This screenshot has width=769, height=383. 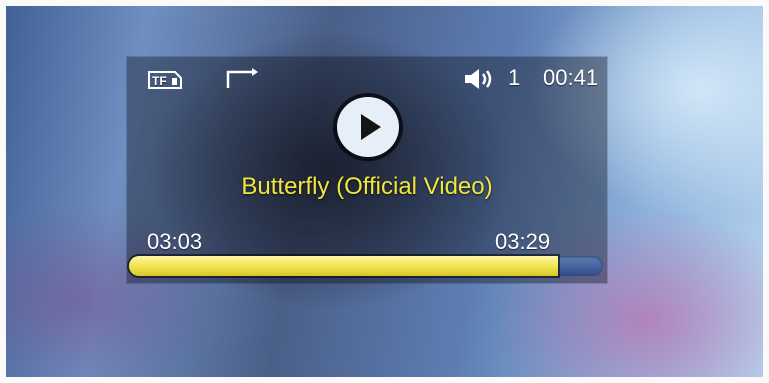 I want to click on play-button, so click(x=368, y=127).